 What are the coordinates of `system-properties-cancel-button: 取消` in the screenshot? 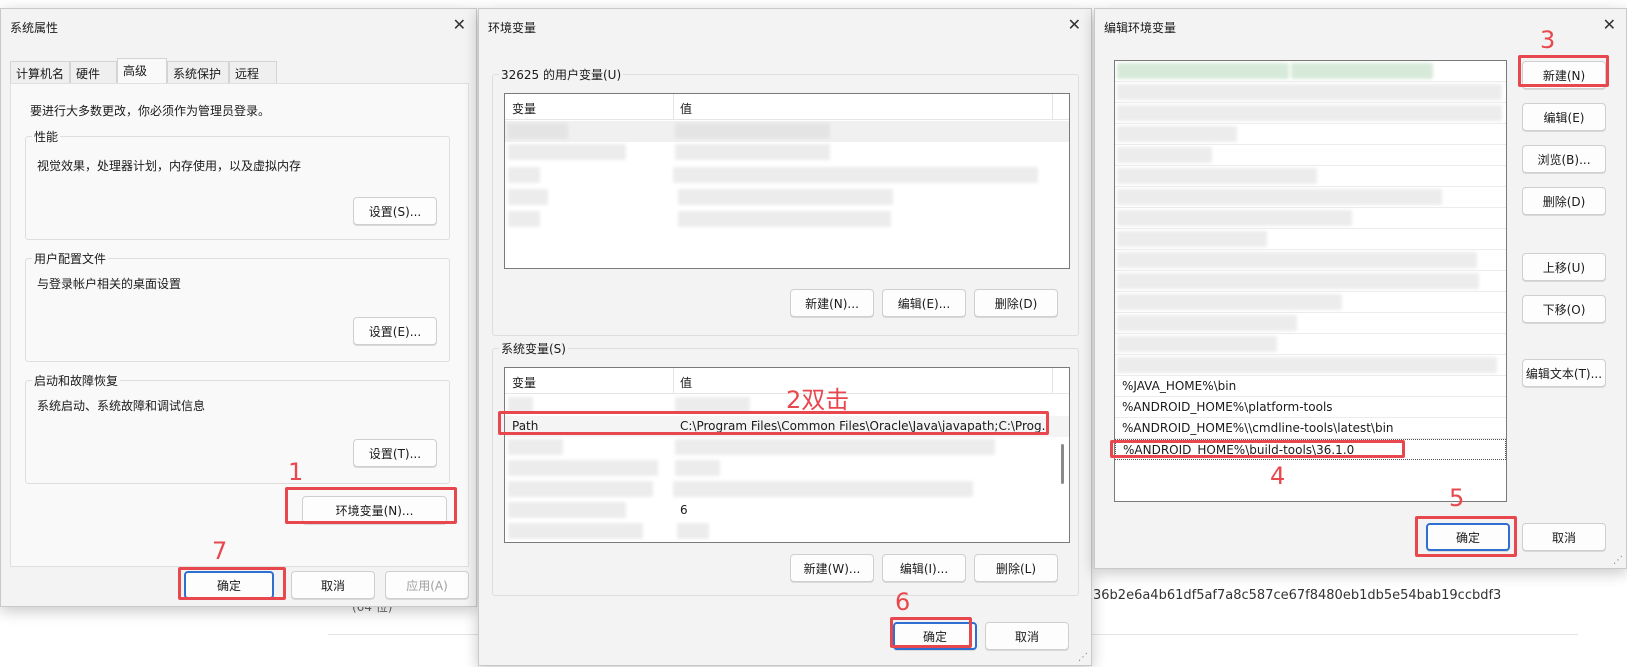 It's located at (333, 585).